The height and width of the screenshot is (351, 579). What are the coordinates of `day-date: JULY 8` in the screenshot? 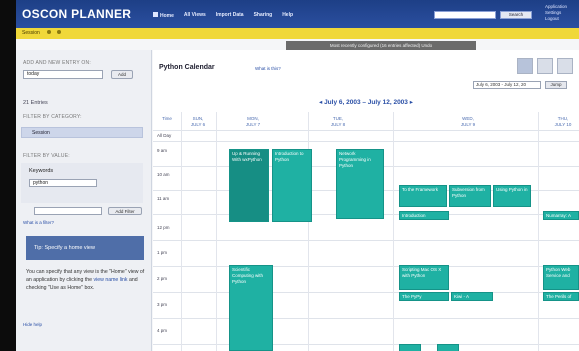 It's located at (338, 124).